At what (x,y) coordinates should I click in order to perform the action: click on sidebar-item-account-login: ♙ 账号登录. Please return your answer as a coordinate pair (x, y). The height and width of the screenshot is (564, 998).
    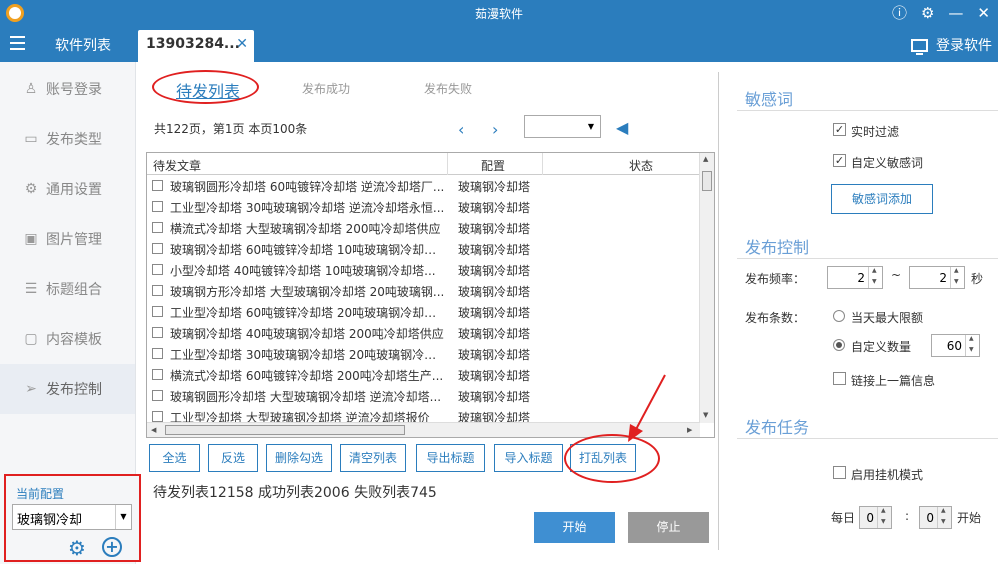
    Looking at the image, I should click on (67, 89).